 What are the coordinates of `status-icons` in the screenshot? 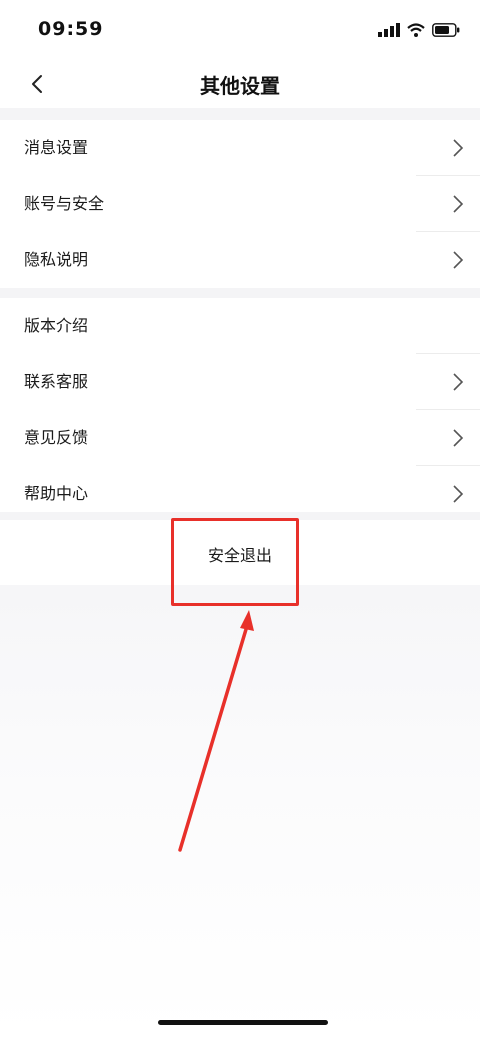 It's located at (419, 30).